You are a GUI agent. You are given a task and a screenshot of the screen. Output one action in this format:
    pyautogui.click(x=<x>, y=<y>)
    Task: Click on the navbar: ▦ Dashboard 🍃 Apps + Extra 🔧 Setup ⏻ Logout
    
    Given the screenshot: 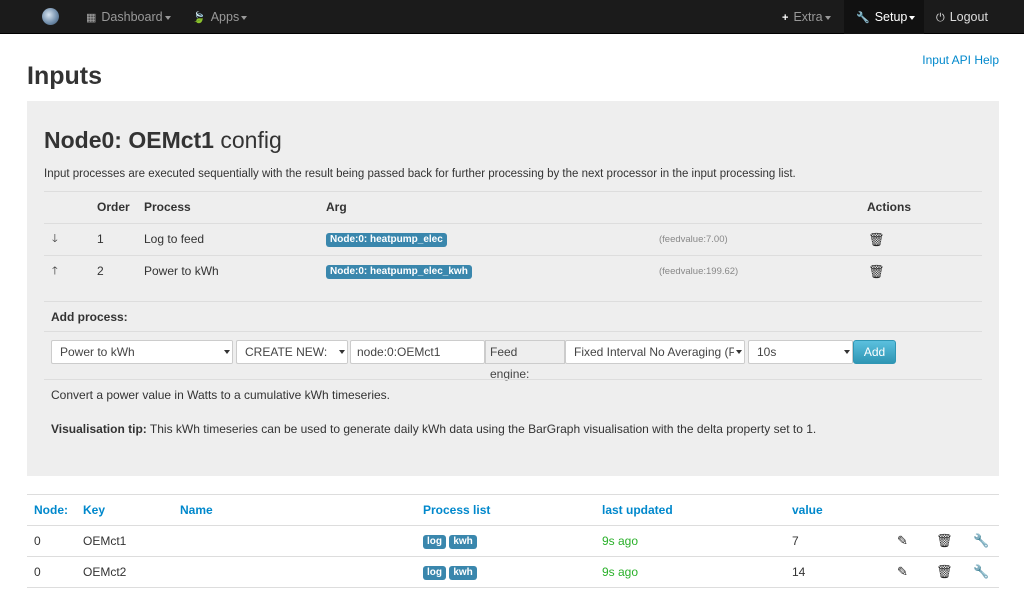 What is the action you would take?
    pyautogui.click(x=512, y=17)
    